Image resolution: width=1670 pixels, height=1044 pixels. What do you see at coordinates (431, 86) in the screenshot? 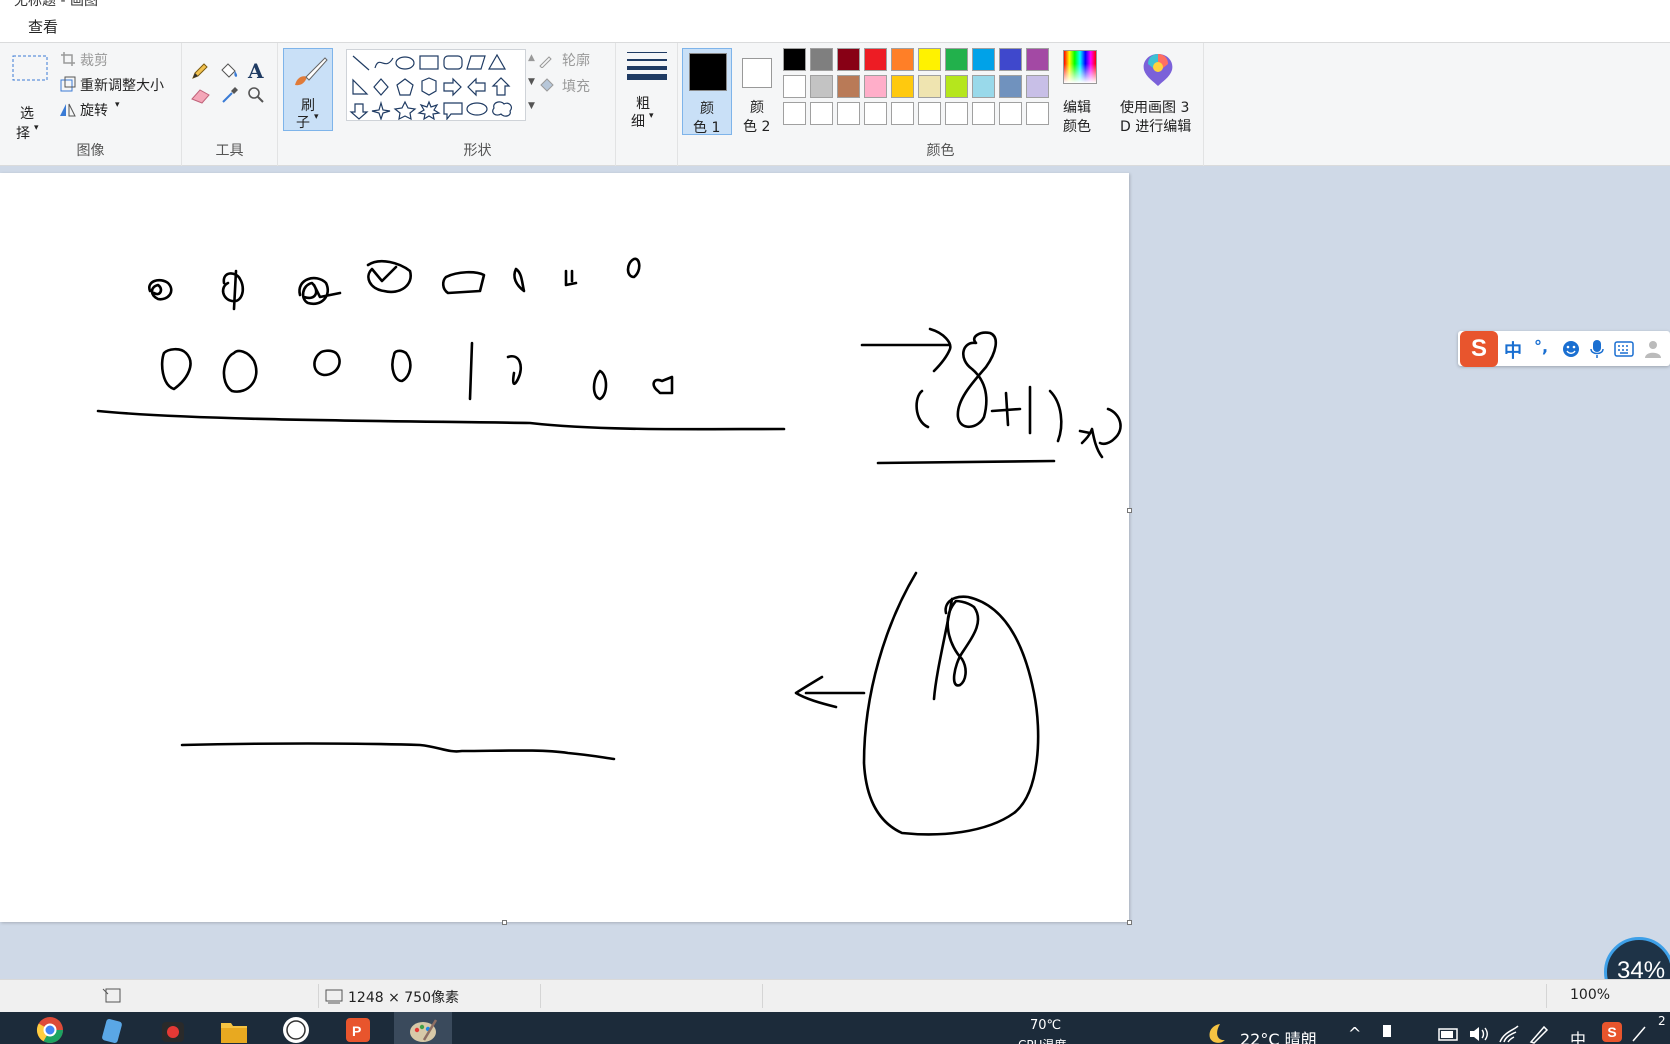
I see `shapes-icons` at bounding box center [431, 86].